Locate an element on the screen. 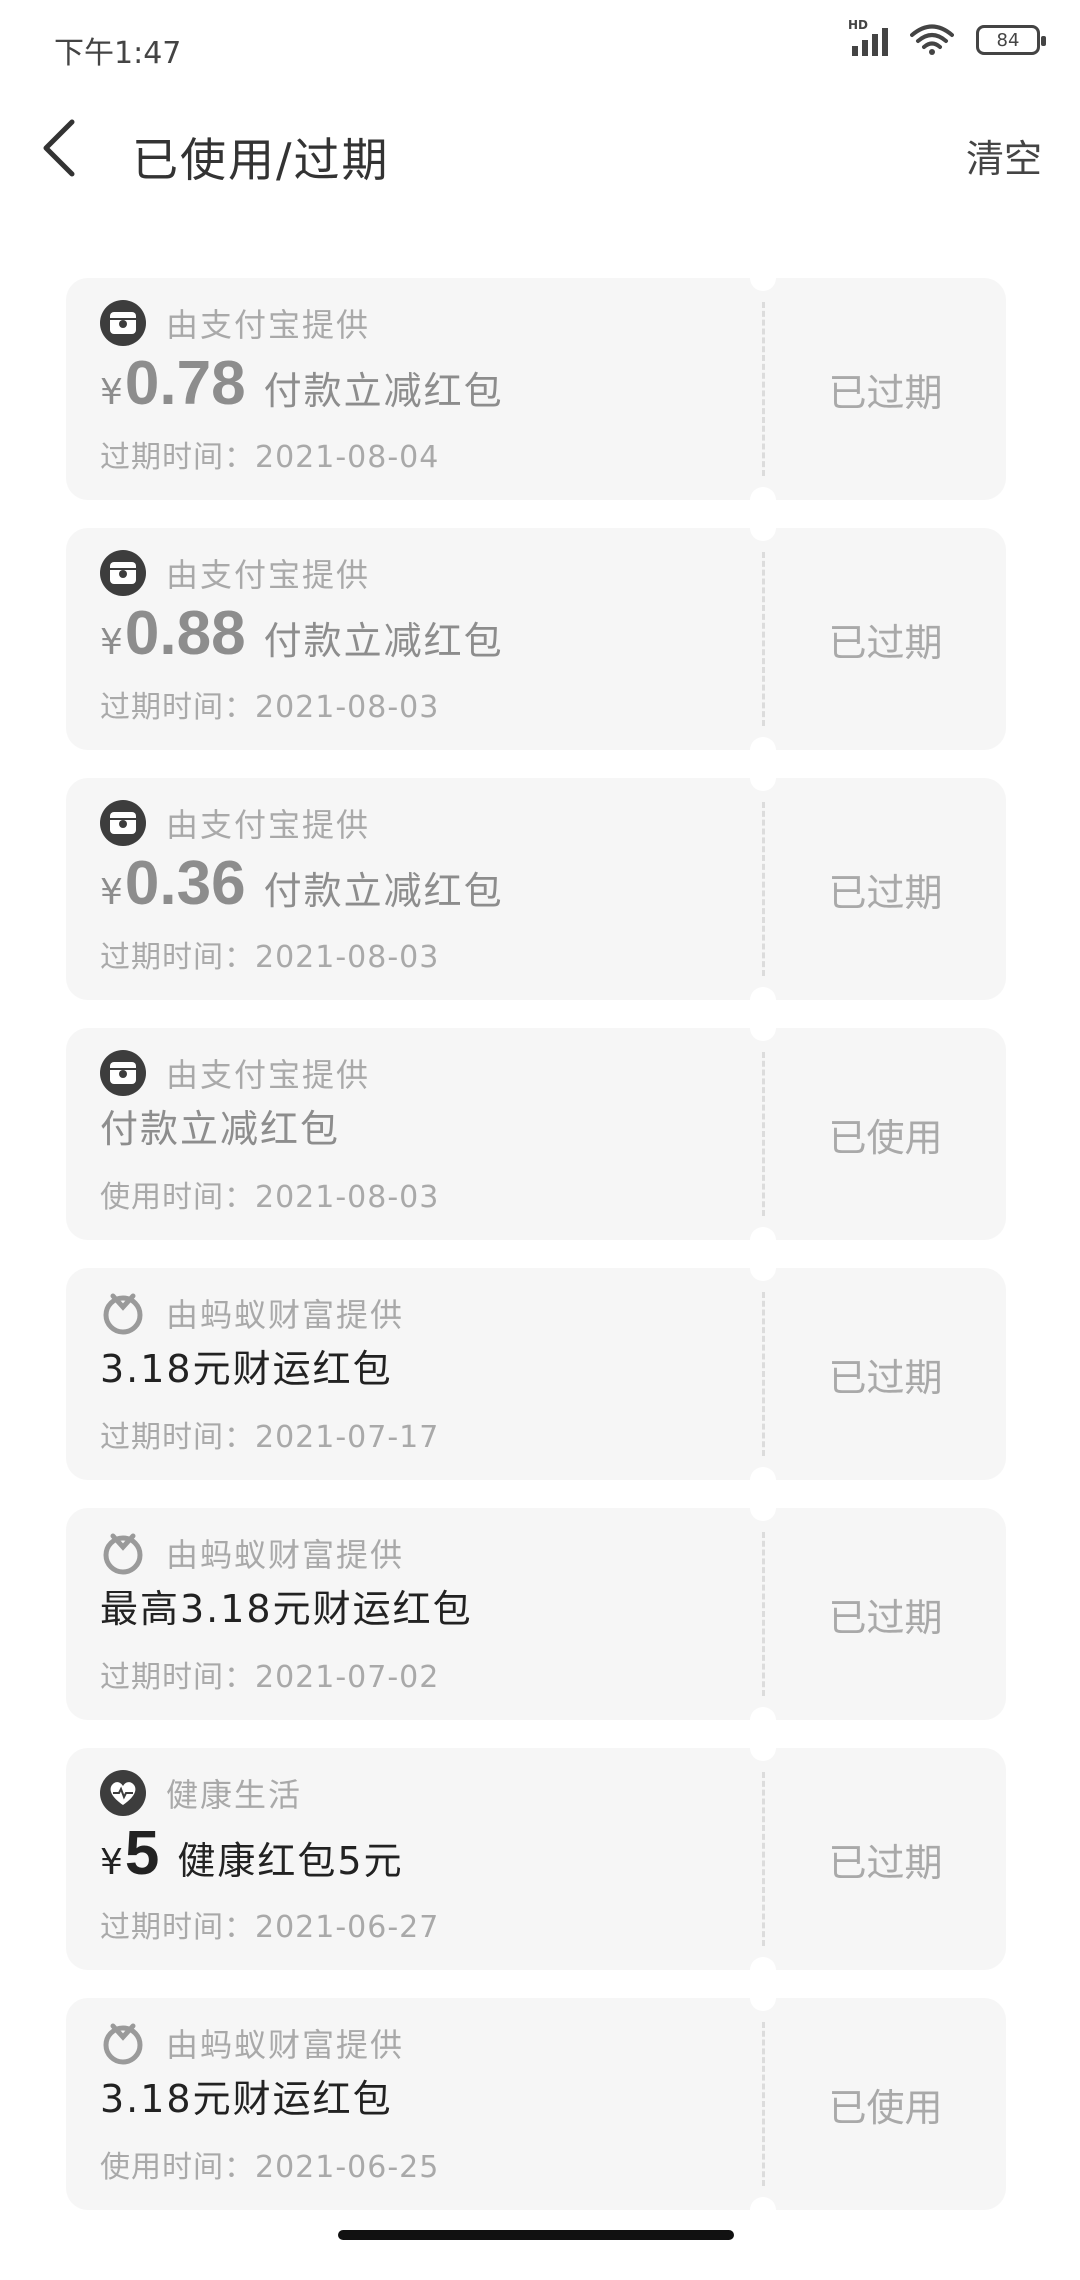 Image resolution: width=1080 pixels, height=2280 pixels. coupon-date-row: 过期时间：2021-08-04 is located at coordinates (269, 454).